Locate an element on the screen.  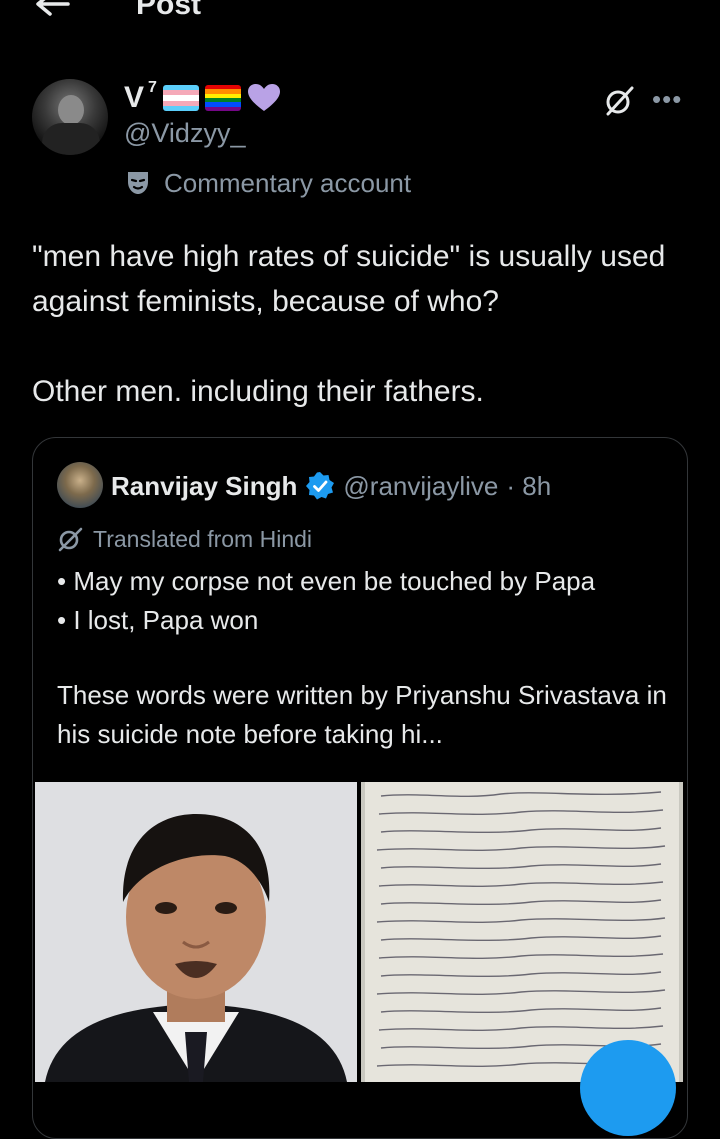
quoted-author-name: Ranvijay Singh is located at coordinates (204, 486).